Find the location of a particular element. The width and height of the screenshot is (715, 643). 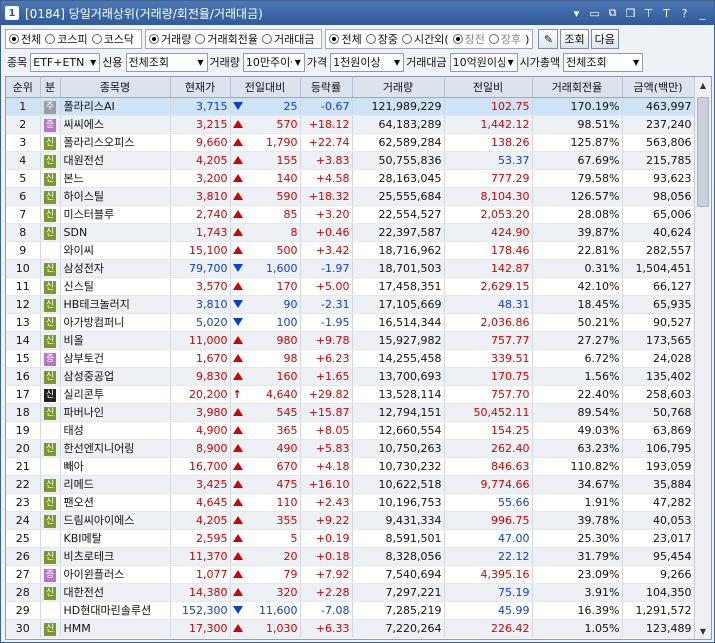

session-post-radio: 장후 is located at coordinates (504, 39).